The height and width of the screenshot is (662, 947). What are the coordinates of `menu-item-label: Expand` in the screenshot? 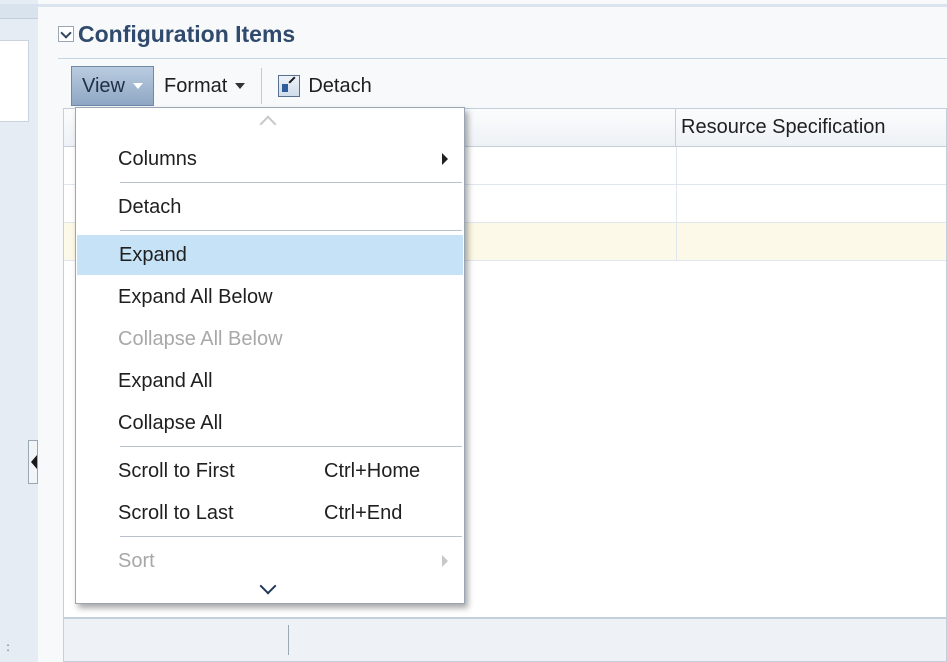 It's located at (153, 254).